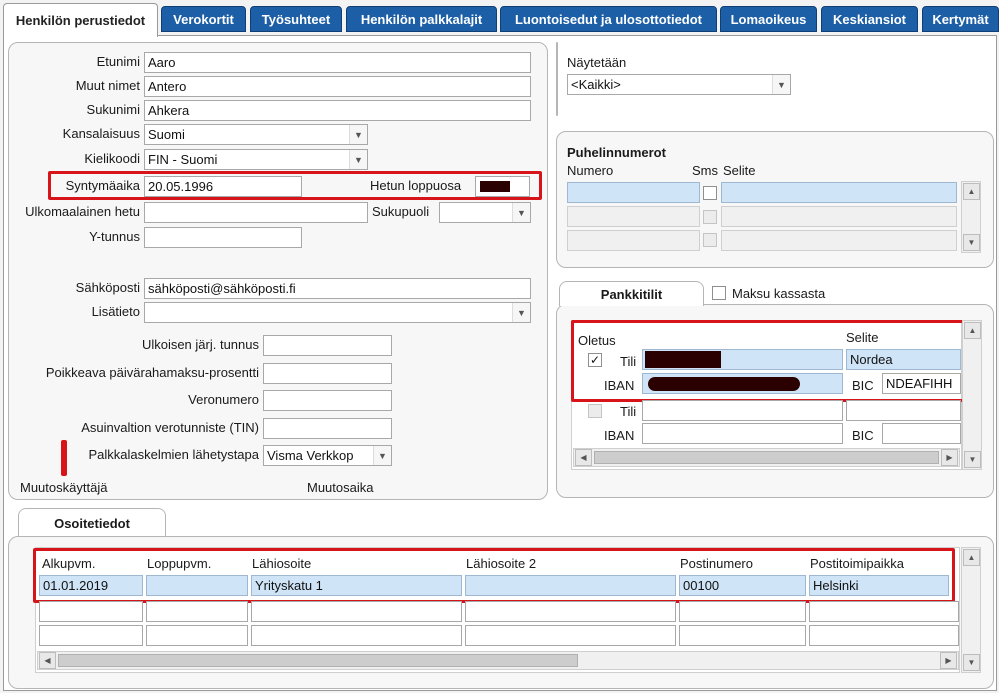 The height and width of the screenshot is (693, 999). Describe the element at coordinates (327, 455) in the screenshot. I see `lahetystapa-select: Visma Verkkop ▼` at that location.